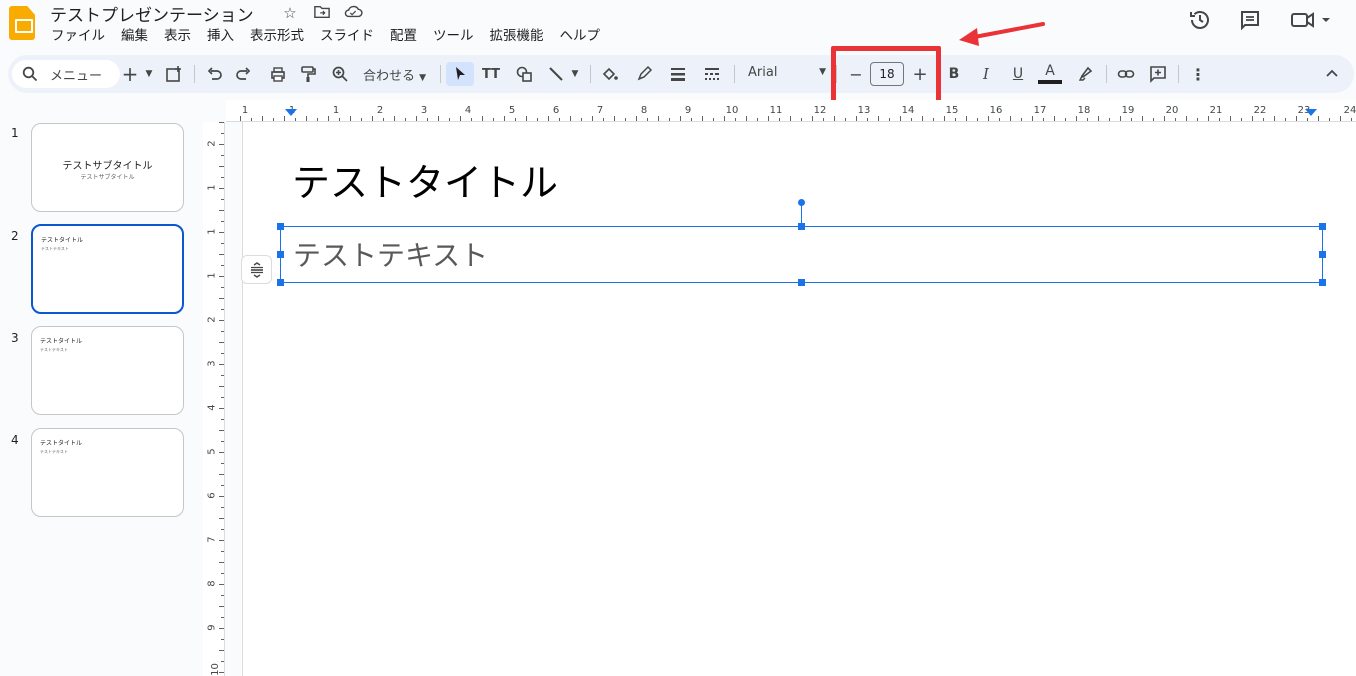 Image resolution: width=1356 pixels, height=676 pixels. I want to click on menu-slide: スライド, so click(347, 36).